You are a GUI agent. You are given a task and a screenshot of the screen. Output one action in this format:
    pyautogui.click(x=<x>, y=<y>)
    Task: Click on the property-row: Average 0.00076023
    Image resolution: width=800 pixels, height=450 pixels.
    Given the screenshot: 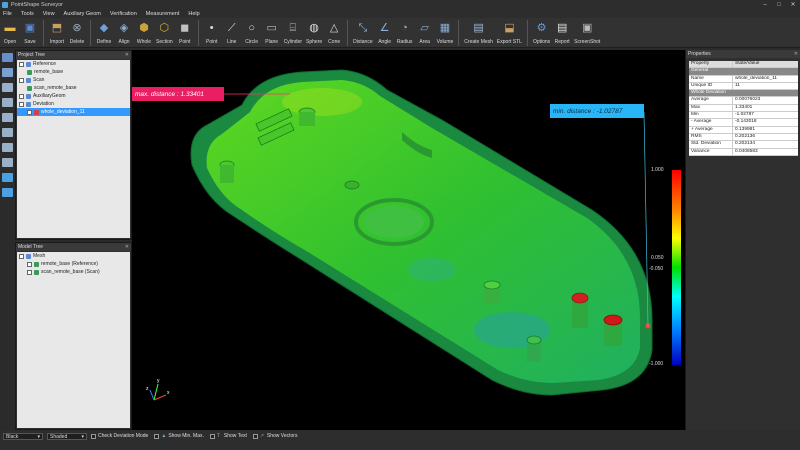 What is the action you would take?
    pyautogui.click(x=743, y=101)
    